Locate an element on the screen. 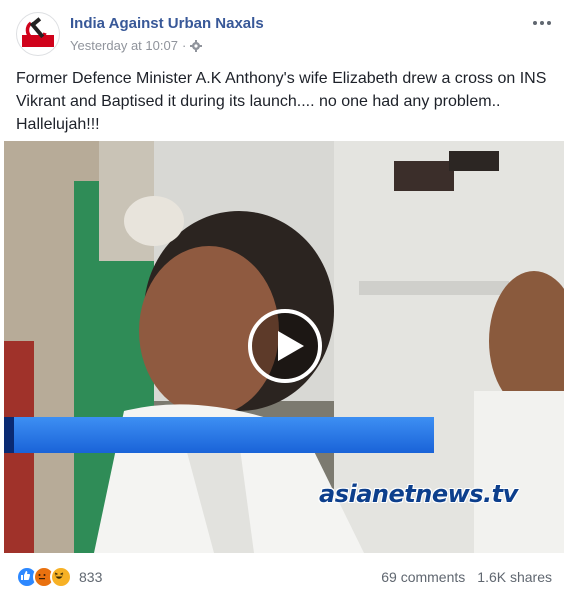 This screenshot has width=566, height=600. more-options-button is located at coordinates (542, 23).